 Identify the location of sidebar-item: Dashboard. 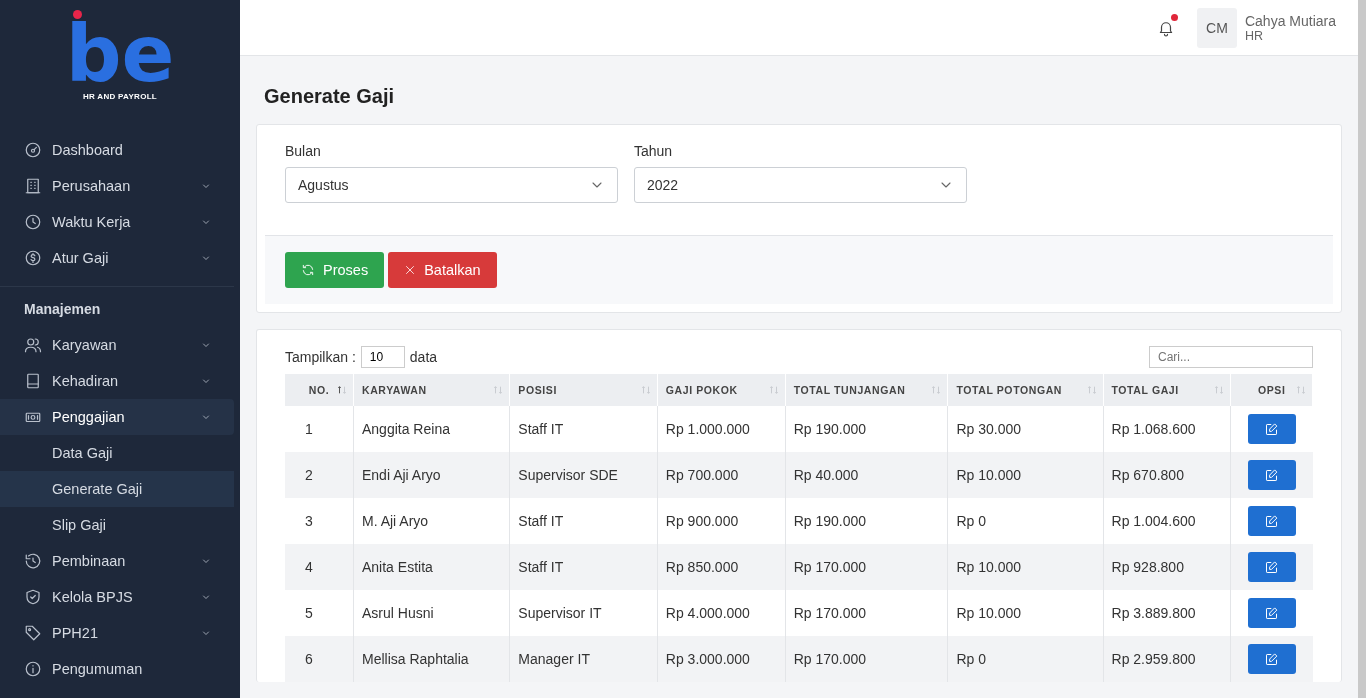
(117, 150).